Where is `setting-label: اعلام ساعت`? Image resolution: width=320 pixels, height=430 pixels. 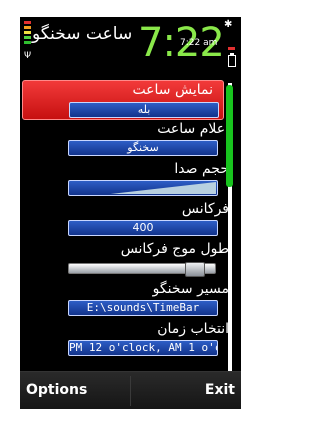
setting-label: اعلام ساعت is located at coordinates (193, 129).